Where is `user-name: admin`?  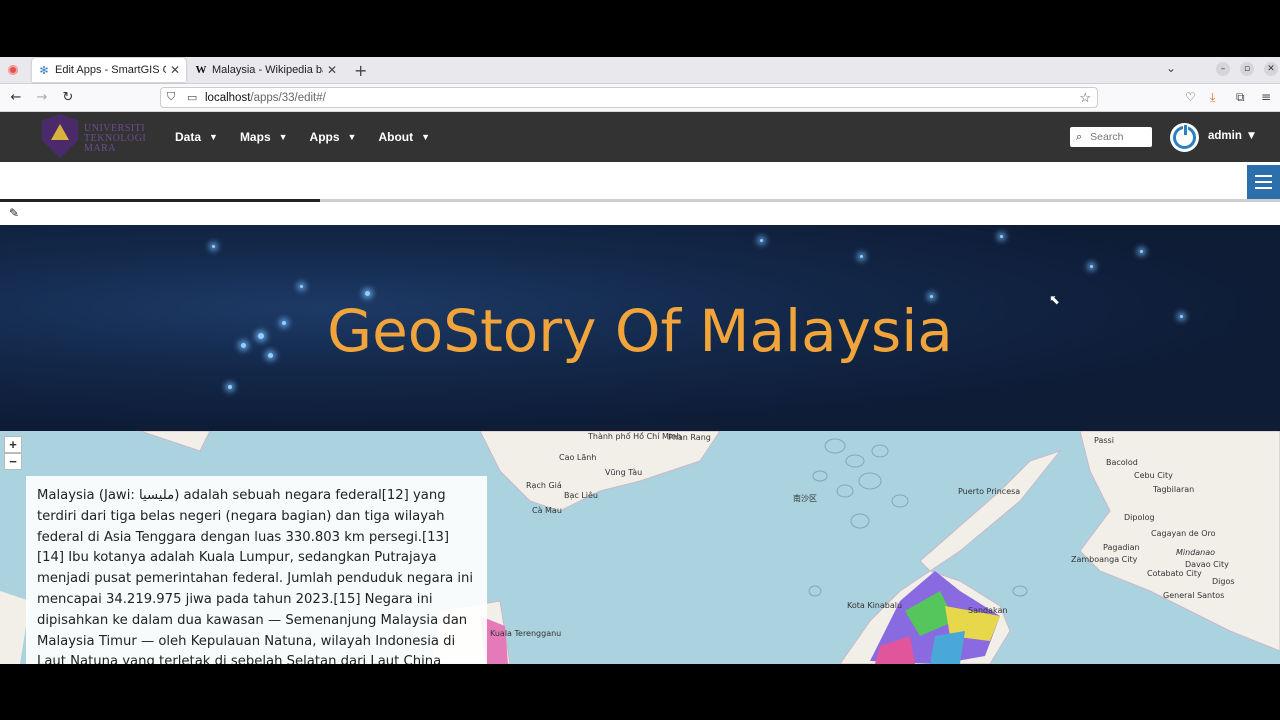
user-name: admin is located at coordinates (1225, 136).